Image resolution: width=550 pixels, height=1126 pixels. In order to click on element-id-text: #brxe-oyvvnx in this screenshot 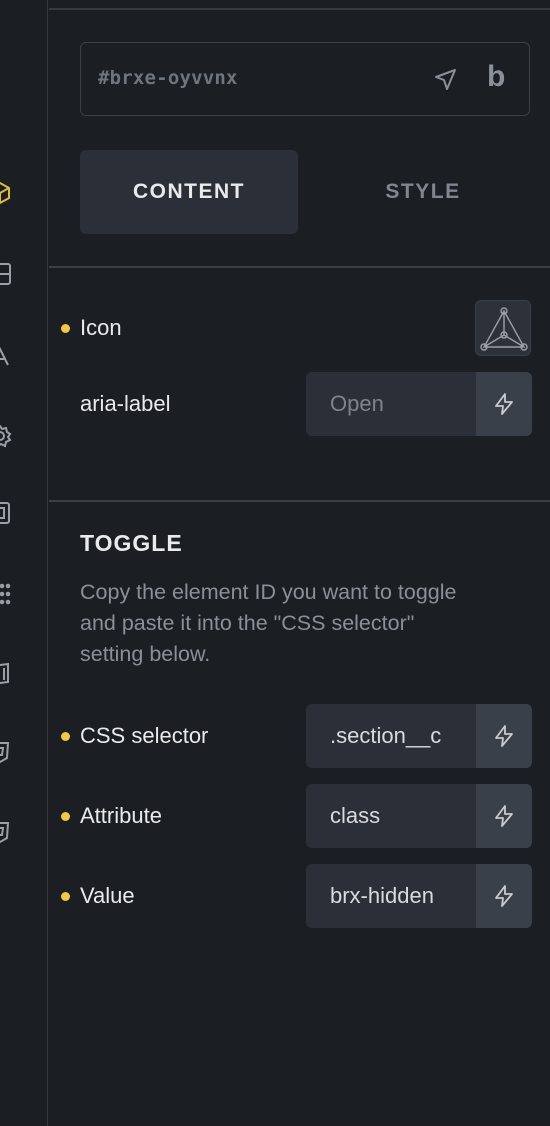, I will do `click(168, 78)`.